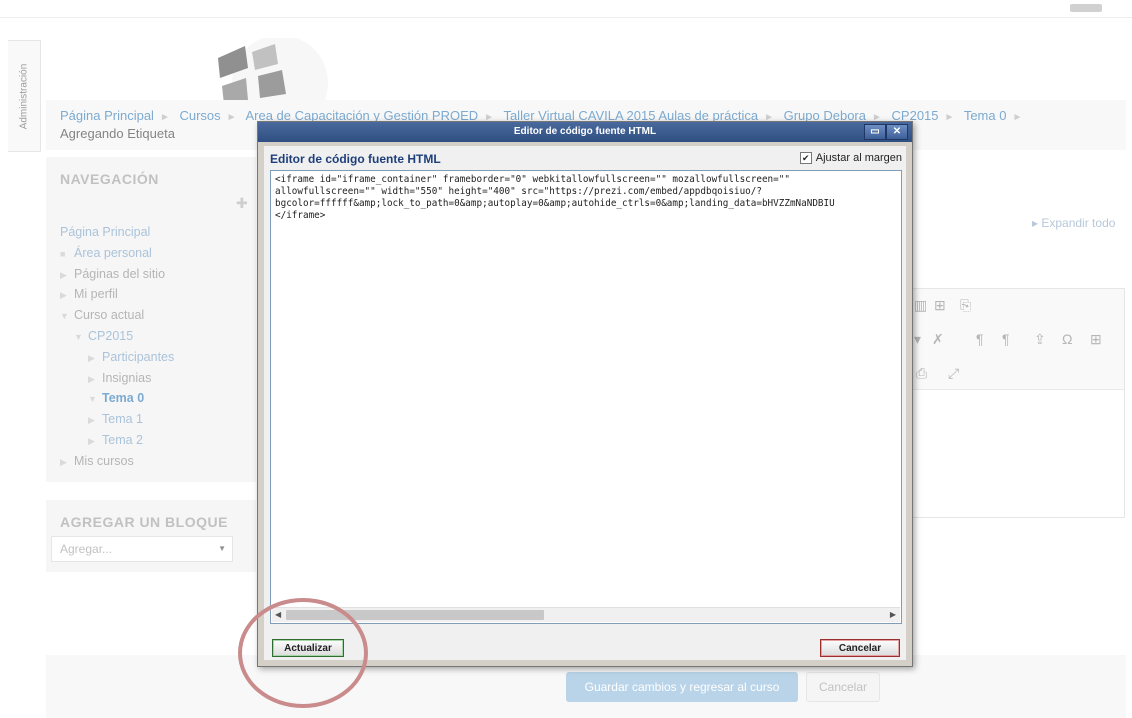 The width and height of the screenshot is (1132, 718). What do you see at coordinates (586, 614) in the screenshot?
I see `horizontal-scrollbar: ◀ ▶` at bounding box center [586, 614].